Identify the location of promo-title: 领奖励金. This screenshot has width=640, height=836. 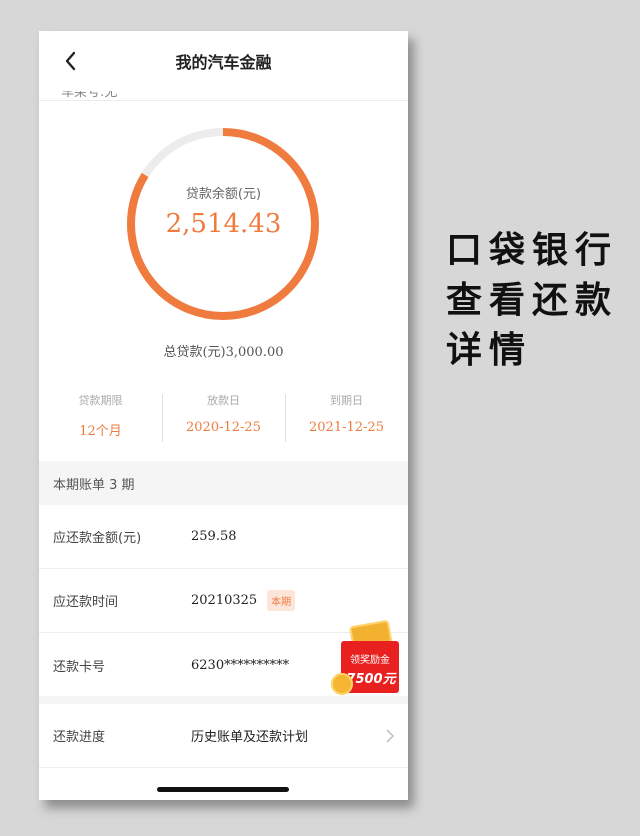
(370, 660).